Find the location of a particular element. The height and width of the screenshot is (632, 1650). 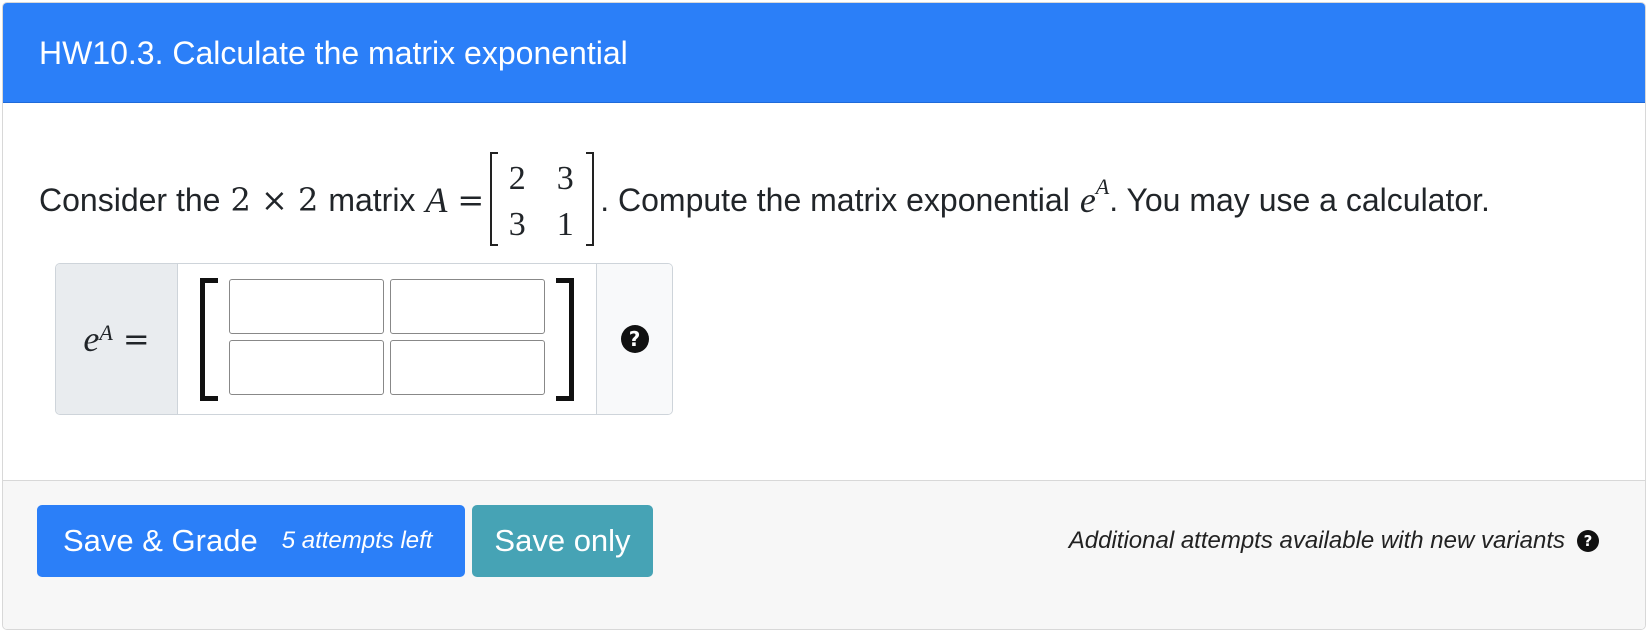

save-and-grade-button: Save & Grade 5 attempts left is located at coordinates (251, 541).